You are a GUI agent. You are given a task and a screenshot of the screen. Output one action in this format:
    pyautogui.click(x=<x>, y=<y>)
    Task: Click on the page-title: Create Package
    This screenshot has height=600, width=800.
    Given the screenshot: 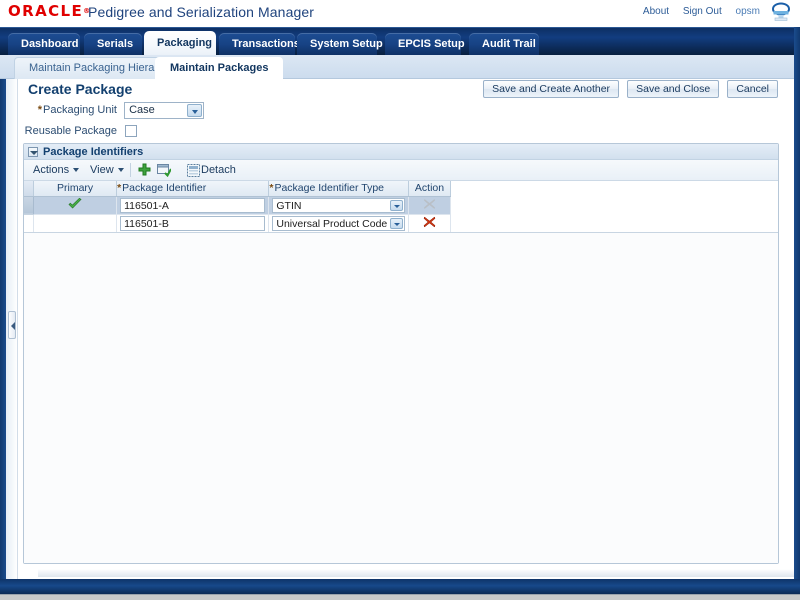 What is the action you would take?
    pyautogui.click(x=80, y=89)
    